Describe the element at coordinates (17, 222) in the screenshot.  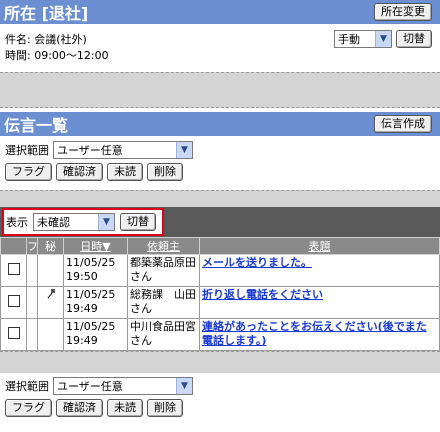
I see `filter-label: 表示` at that location.